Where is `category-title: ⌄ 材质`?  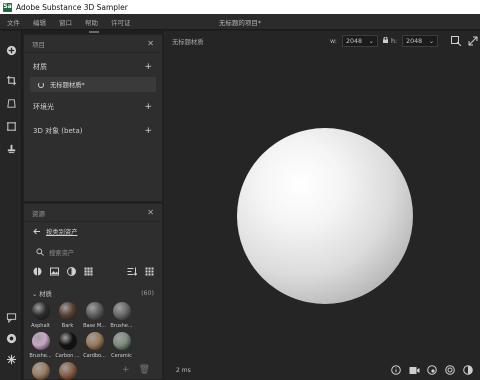
category-title: ⌄ 材质 is located at coordinates (42, 294).